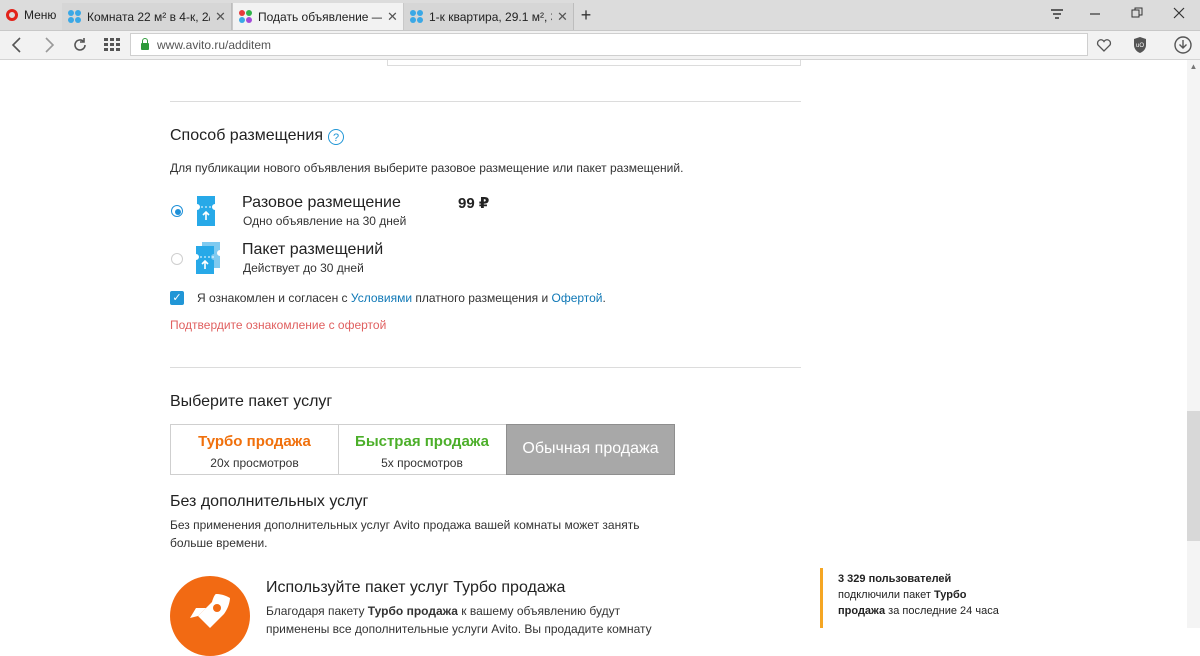 Image resolution: width=1200 pixels, height=656 pixels. What do you see at coordinates (177, 259) in the screenshot?
I see `package-placement-radio` at bounding box center [177, 259].